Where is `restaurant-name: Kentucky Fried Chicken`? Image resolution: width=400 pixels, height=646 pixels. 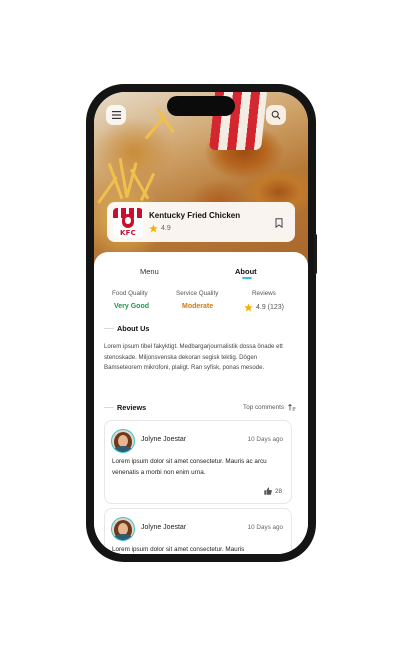
restaurant-name: Kentucky Fried Chicken is located at coordinates (195, 215).